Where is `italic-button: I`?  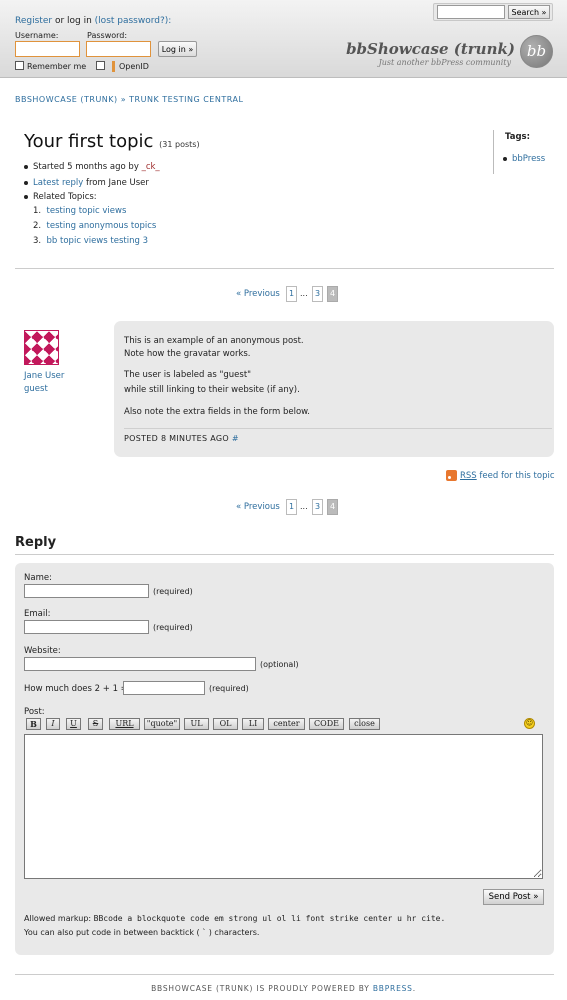
italic-button: I is located at coordinates (53, 724).